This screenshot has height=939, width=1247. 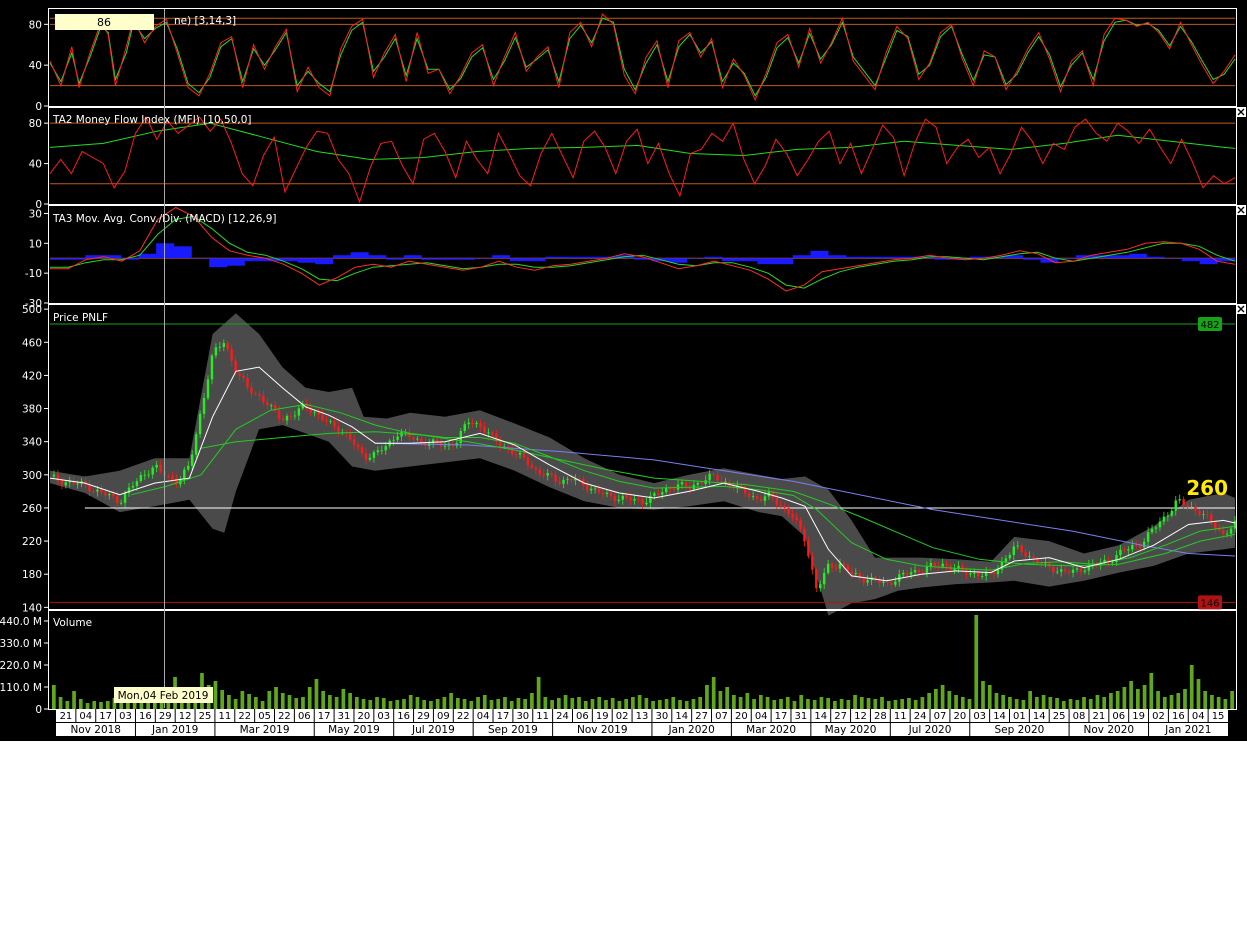 I want to click on axis-day-label: 07, so click(x=721, y=716).